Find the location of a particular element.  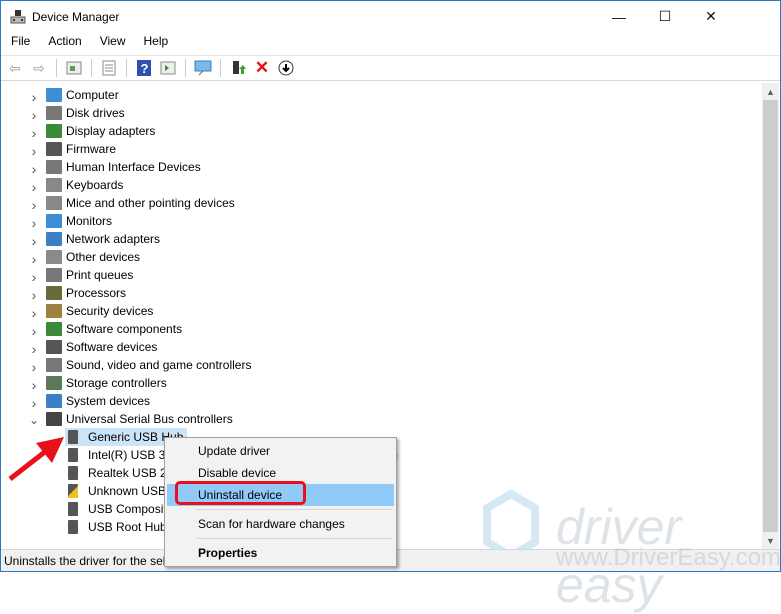

tree-category-mice-and-other-pointing-devices: Mice and other pointing devices is located at coordinates (140, 203).